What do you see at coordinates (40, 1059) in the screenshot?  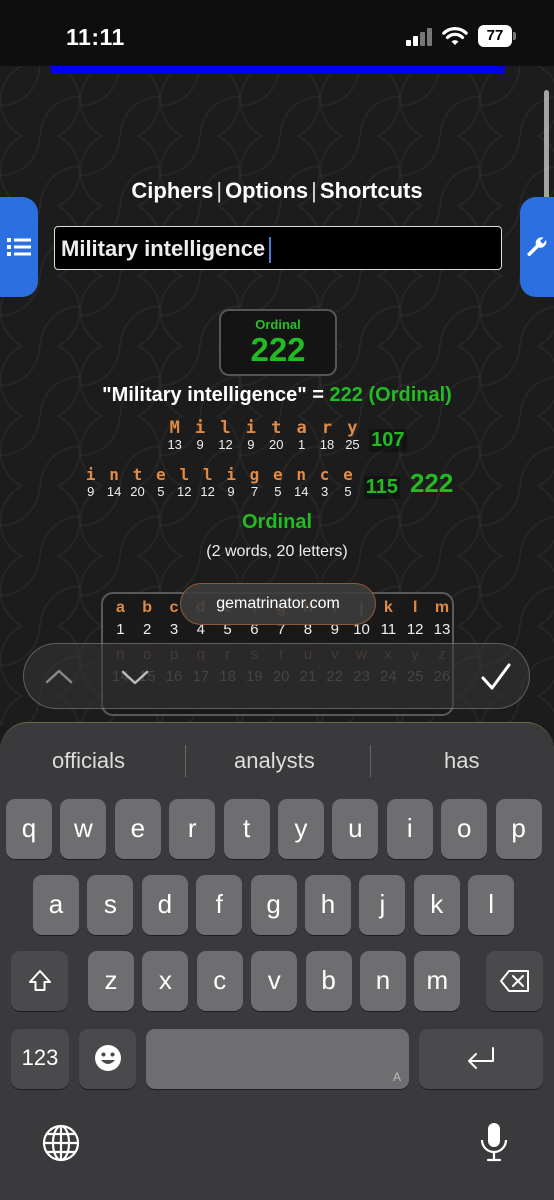 I see `numbers-key: 123` at bounding box center [40, 1059].